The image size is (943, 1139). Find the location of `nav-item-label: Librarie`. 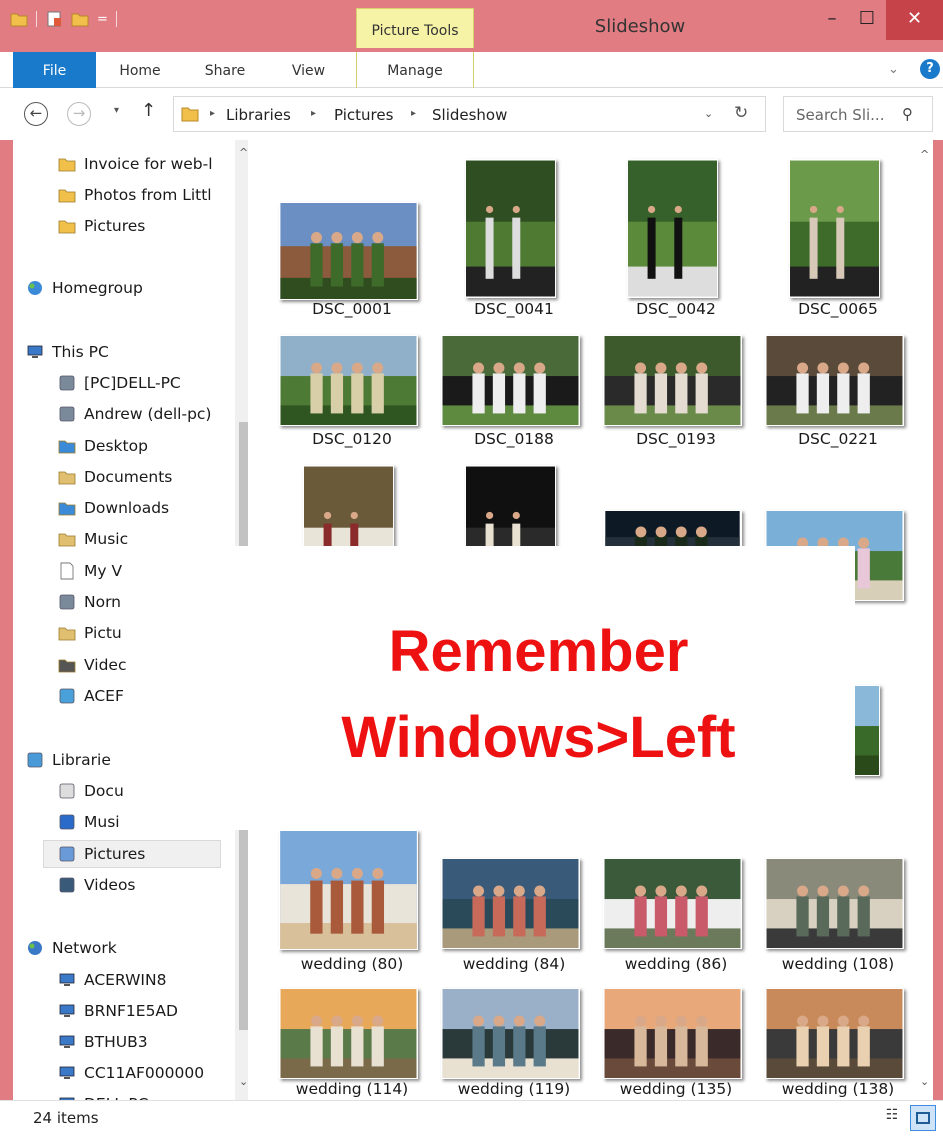

nav-item-label: Librarie is located at coordinates (81, 760).